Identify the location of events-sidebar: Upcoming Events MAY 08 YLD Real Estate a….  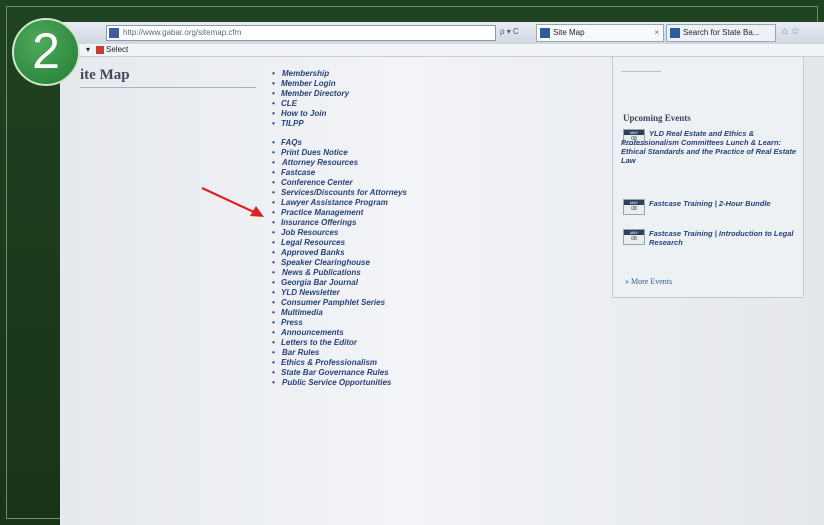
(708, 177).